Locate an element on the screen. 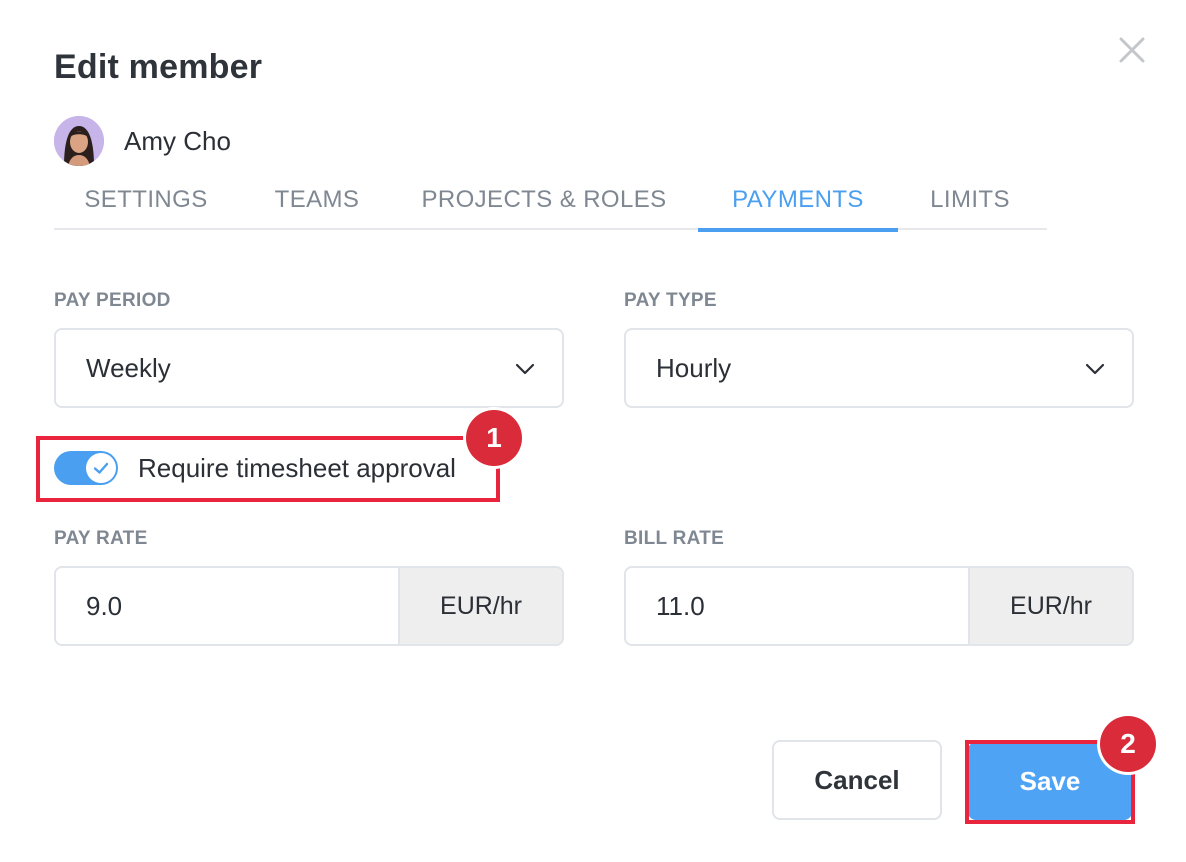  close-icon is located at coordinates (1132, 50).